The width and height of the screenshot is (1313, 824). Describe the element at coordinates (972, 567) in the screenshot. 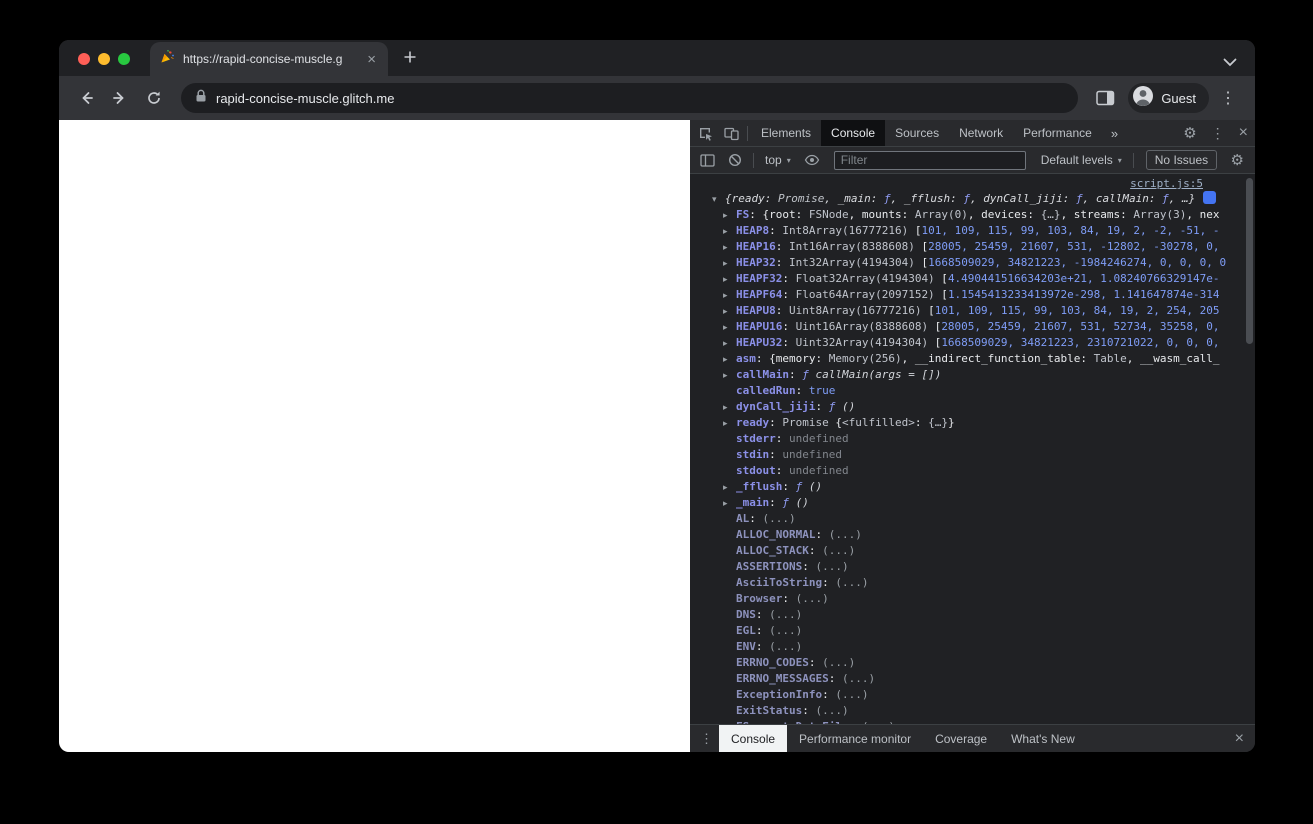

I see `console-row: ASSERTIONS: (...)` at that location.